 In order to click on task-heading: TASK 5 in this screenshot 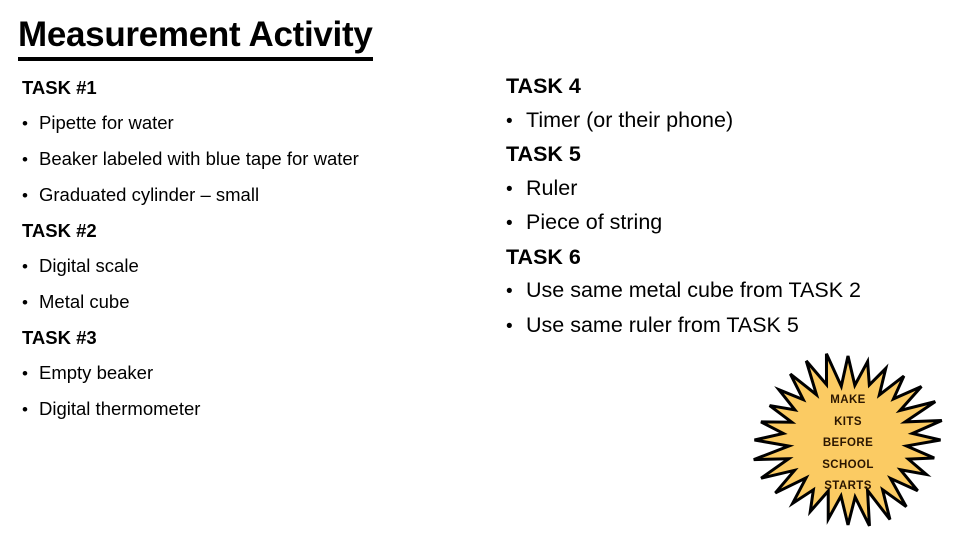, I will do `click(543, 154)`.